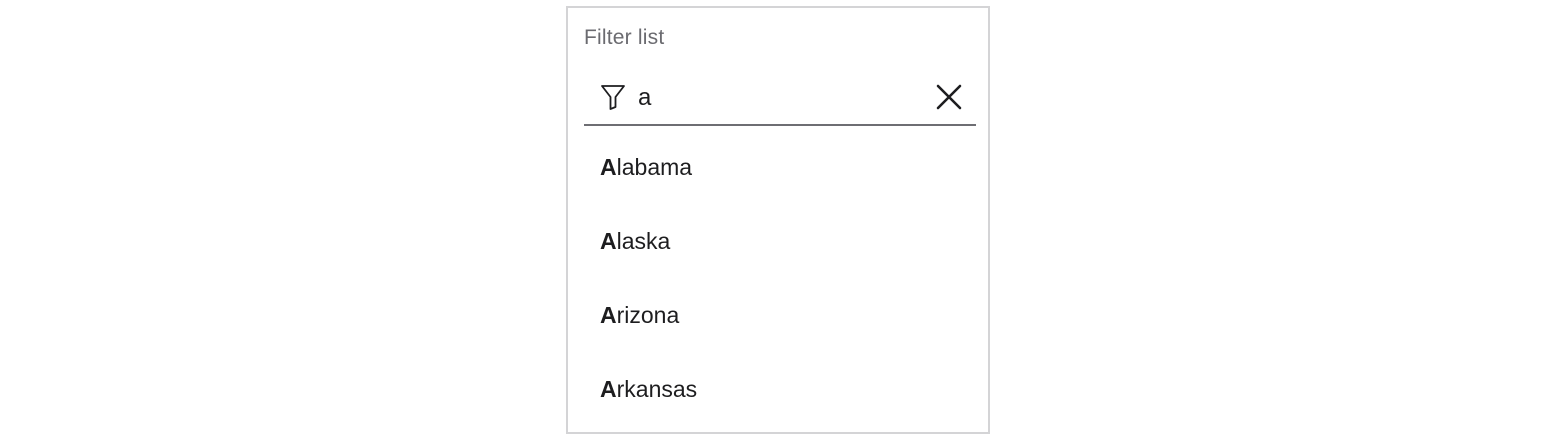  Describe the element at coordinates (778, 167) in the screenshot. I see `list-item: Alabama` at that location.